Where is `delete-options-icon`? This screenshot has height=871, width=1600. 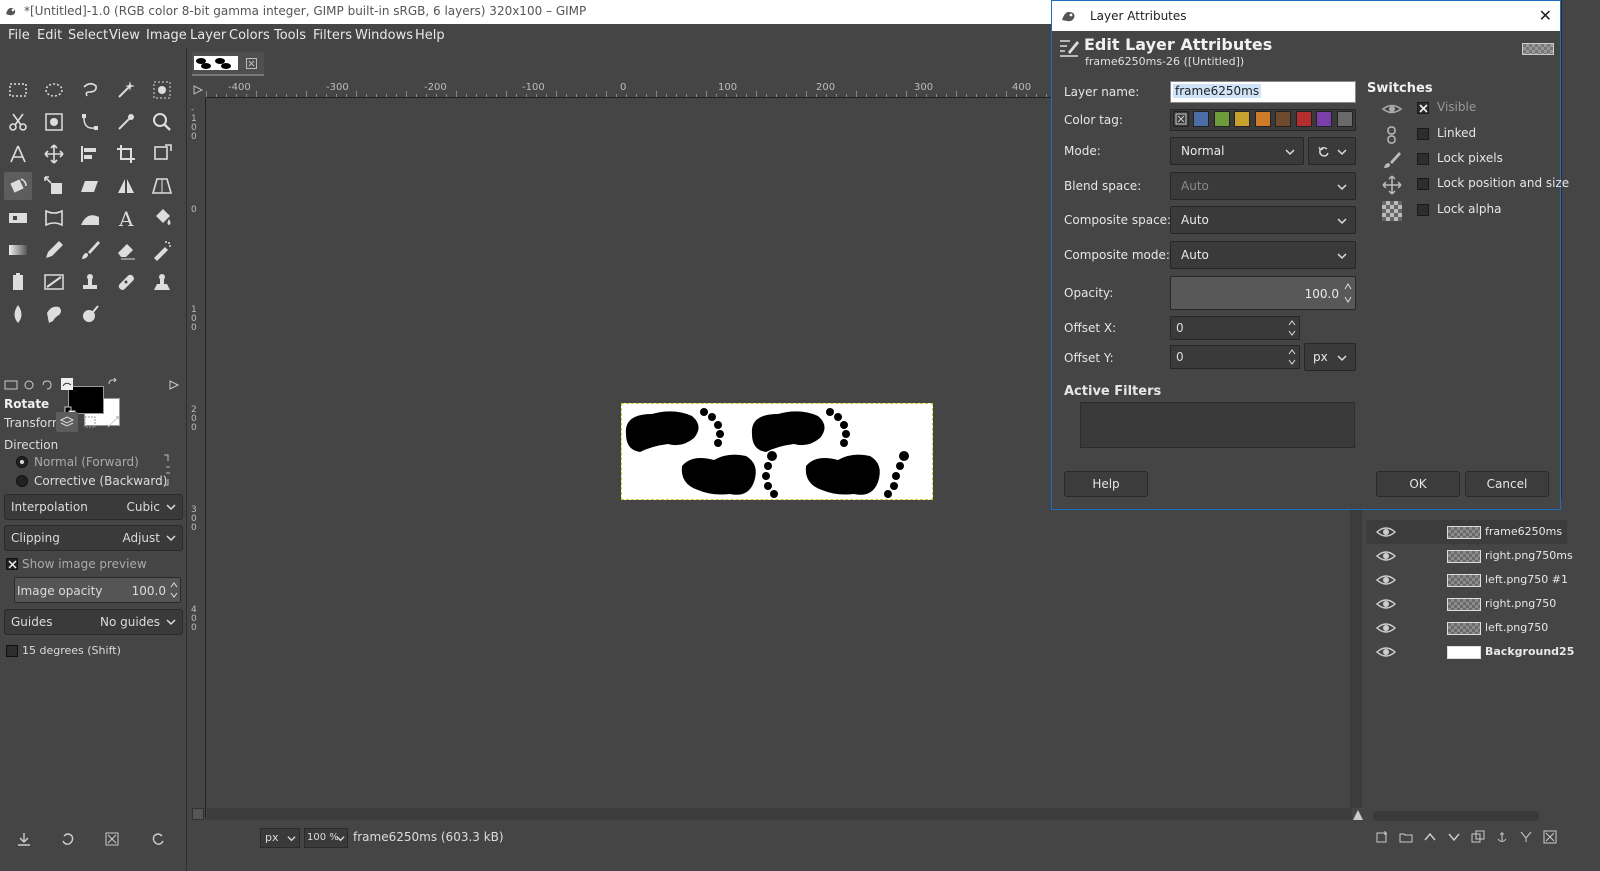 delete-options-icon is located at coordinates (112, 839).